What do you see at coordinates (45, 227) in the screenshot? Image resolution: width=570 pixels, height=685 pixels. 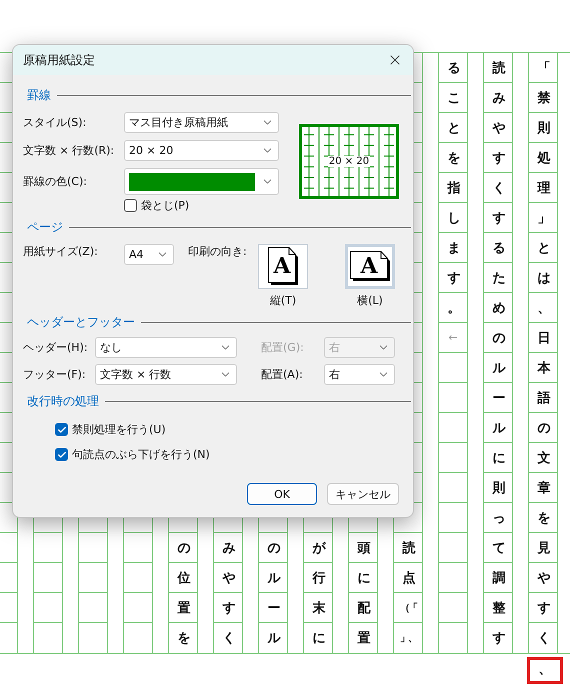 I see `section-title: ページ` at bounding box center [45, 227].